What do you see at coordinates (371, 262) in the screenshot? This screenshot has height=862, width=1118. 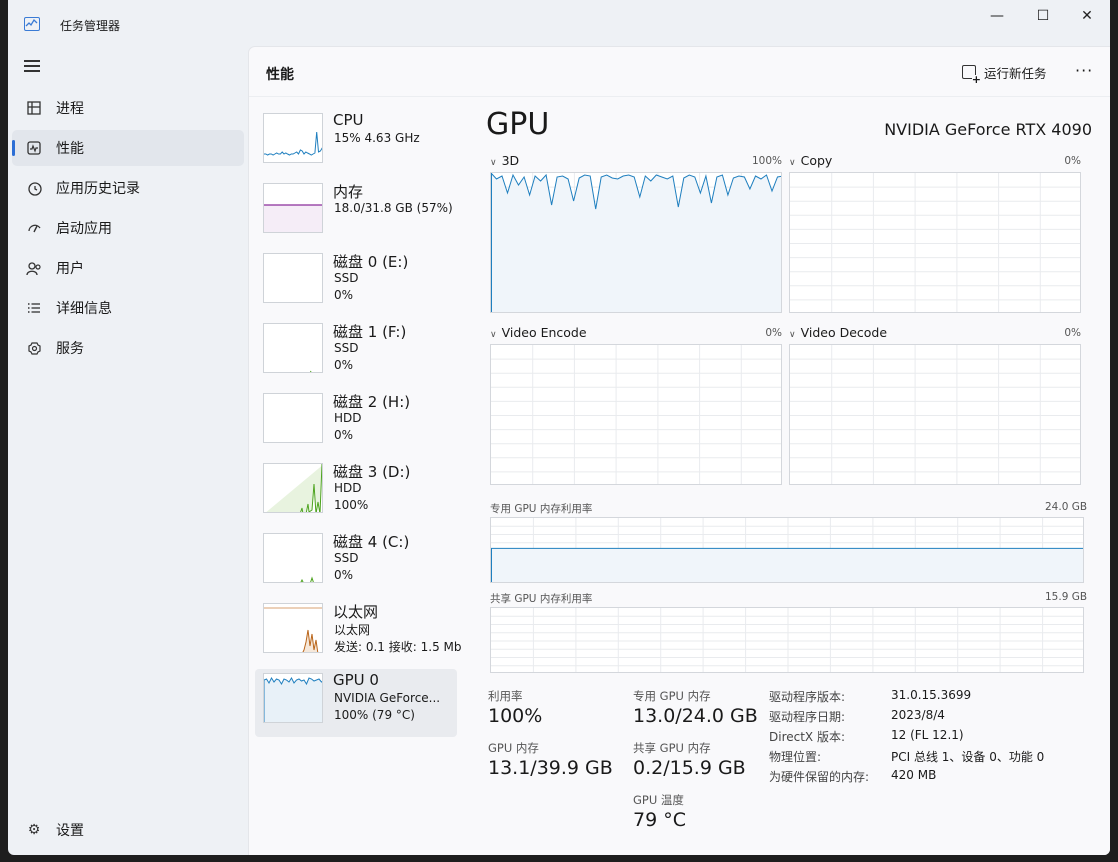 I see `device-name: 磁盘 0 (E:)` at bounding box center [371, 262].